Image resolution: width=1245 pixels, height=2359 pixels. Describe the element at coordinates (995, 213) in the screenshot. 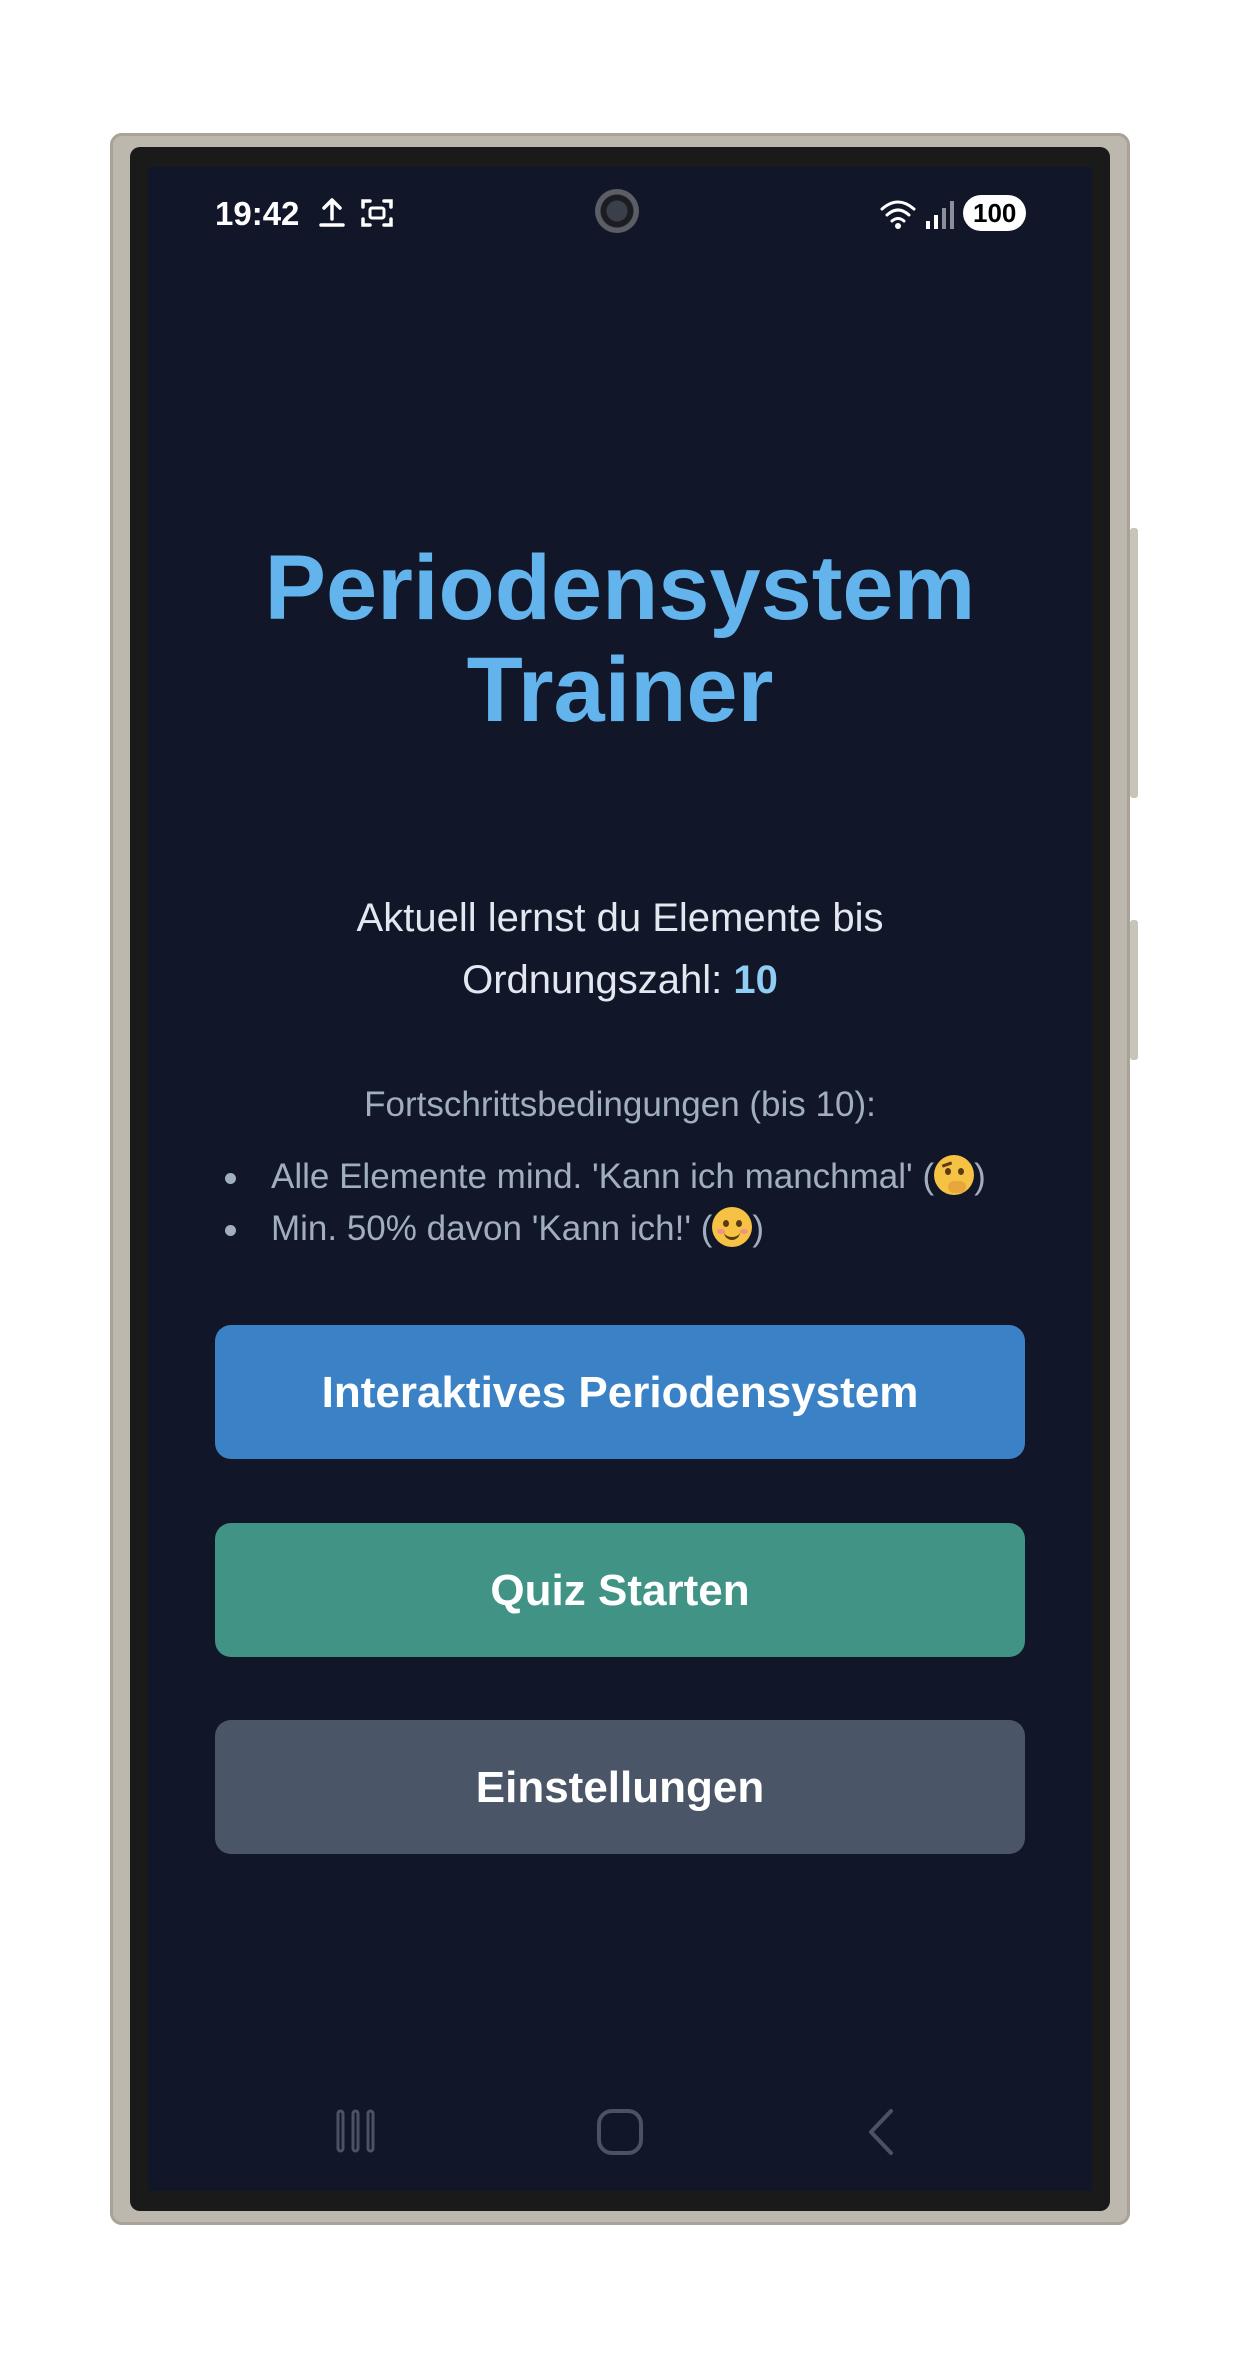

I see `battery-indicator: 100` at that location.